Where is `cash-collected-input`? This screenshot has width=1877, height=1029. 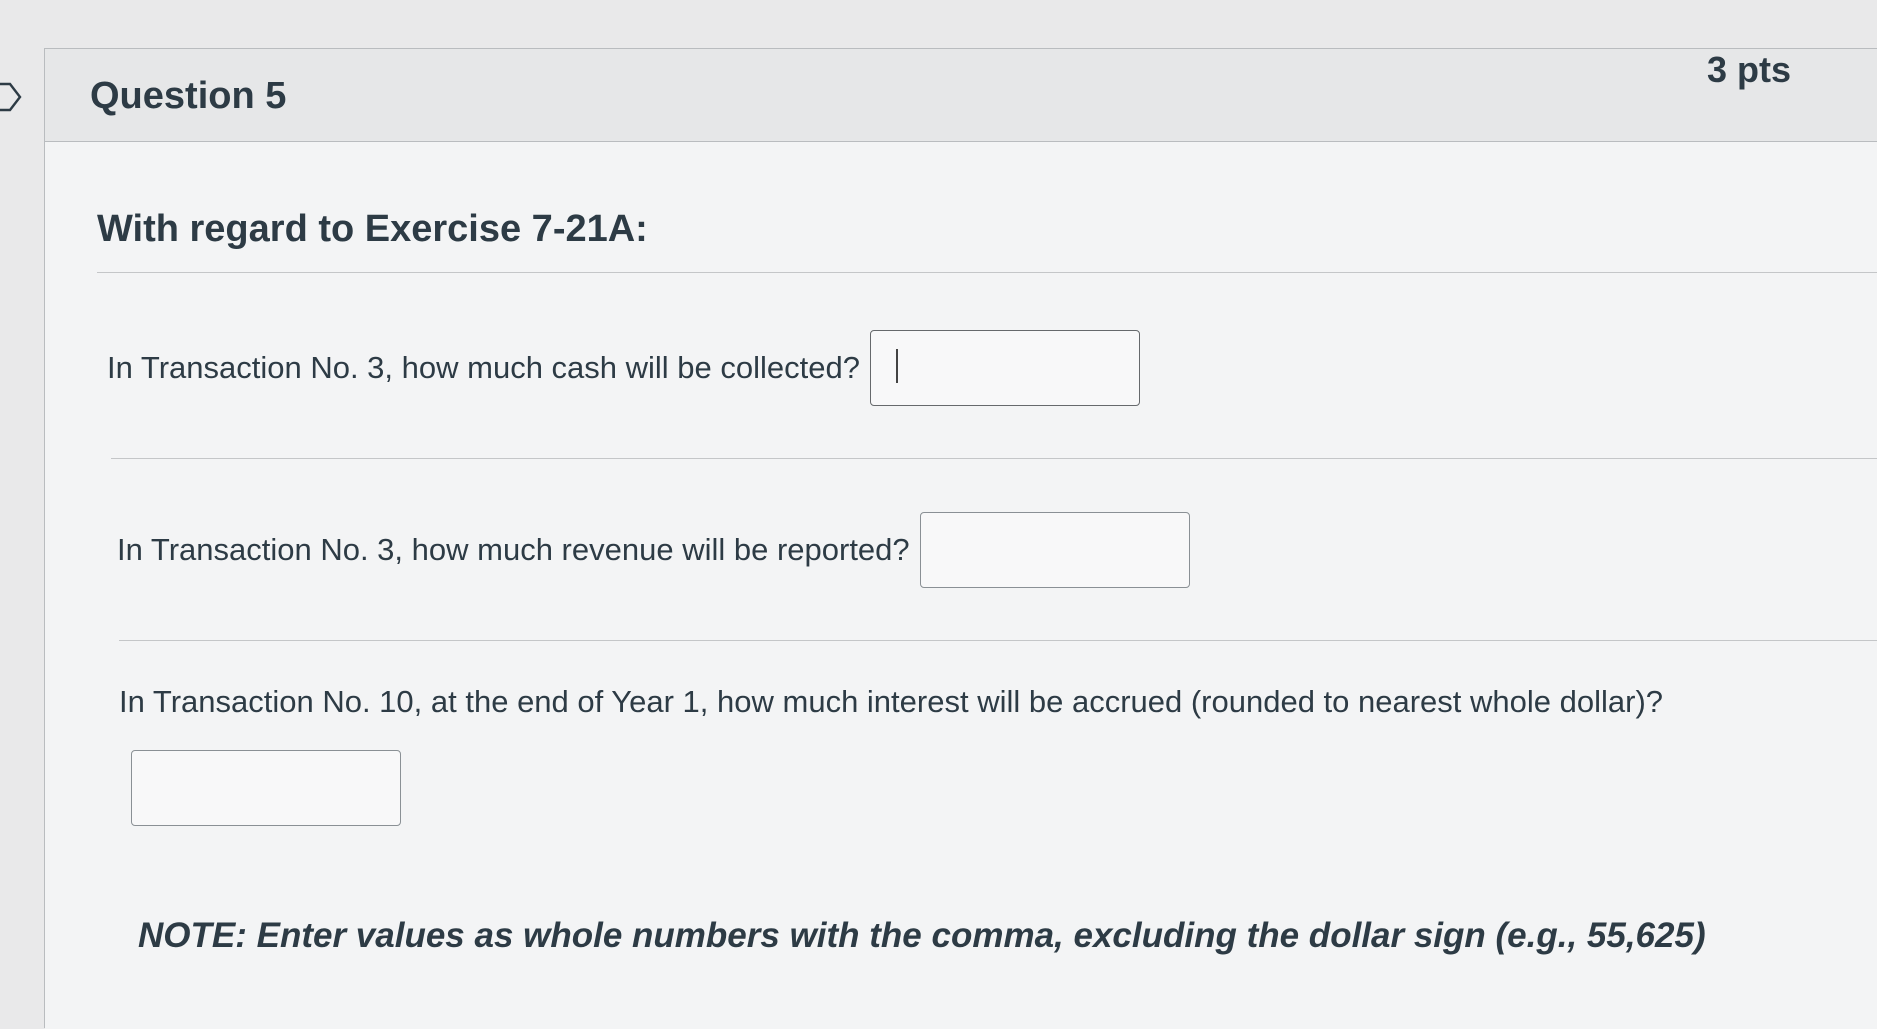 cash-collected-input is located at coordinates (1005, 368).